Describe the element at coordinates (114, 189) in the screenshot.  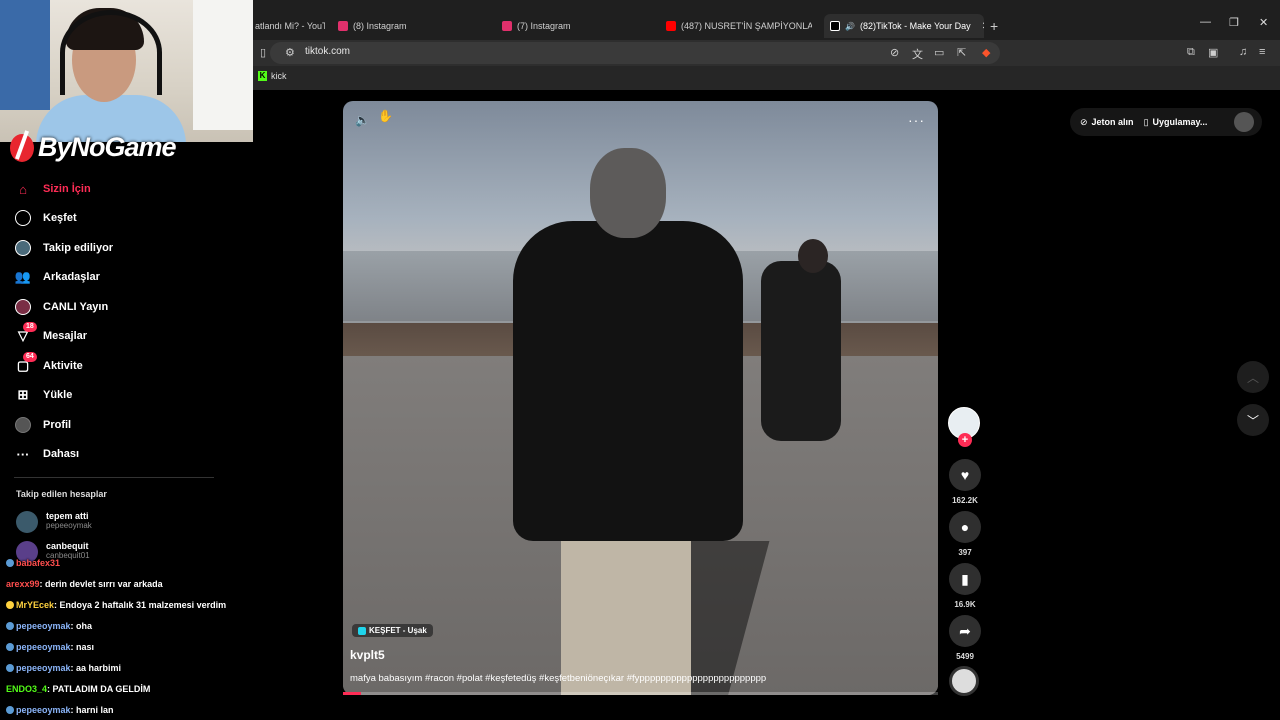
I see `sidebar-item-for-you: ⌂ Sizin İçin` at that location.